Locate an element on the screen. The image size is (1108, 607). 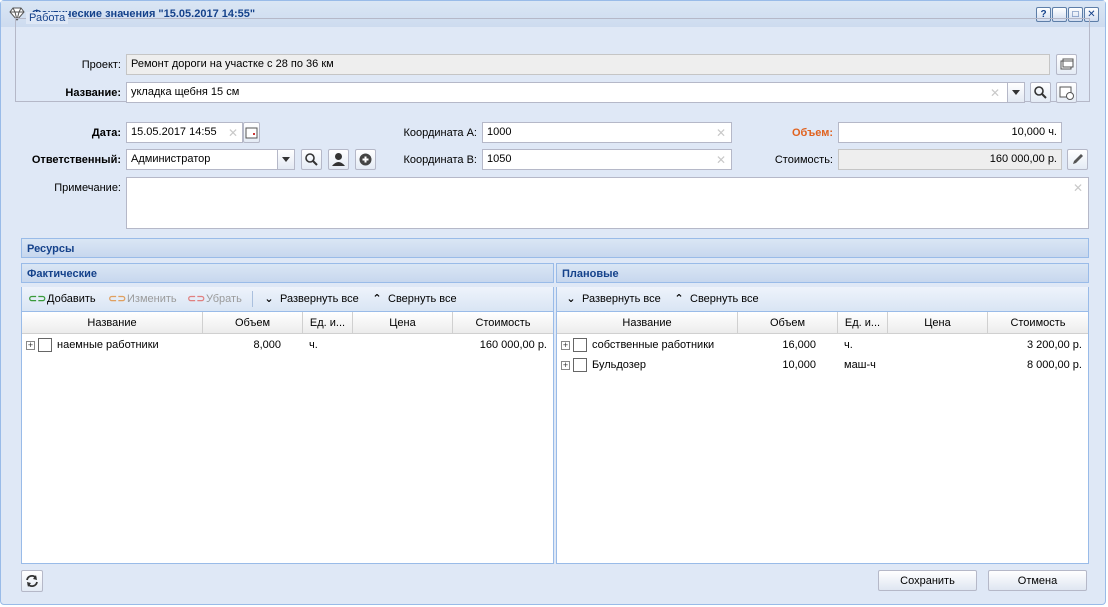
planned-toolbar: ⌄ Развернуть все ⌃ Свернуть все is located at coordinates (822, 299).